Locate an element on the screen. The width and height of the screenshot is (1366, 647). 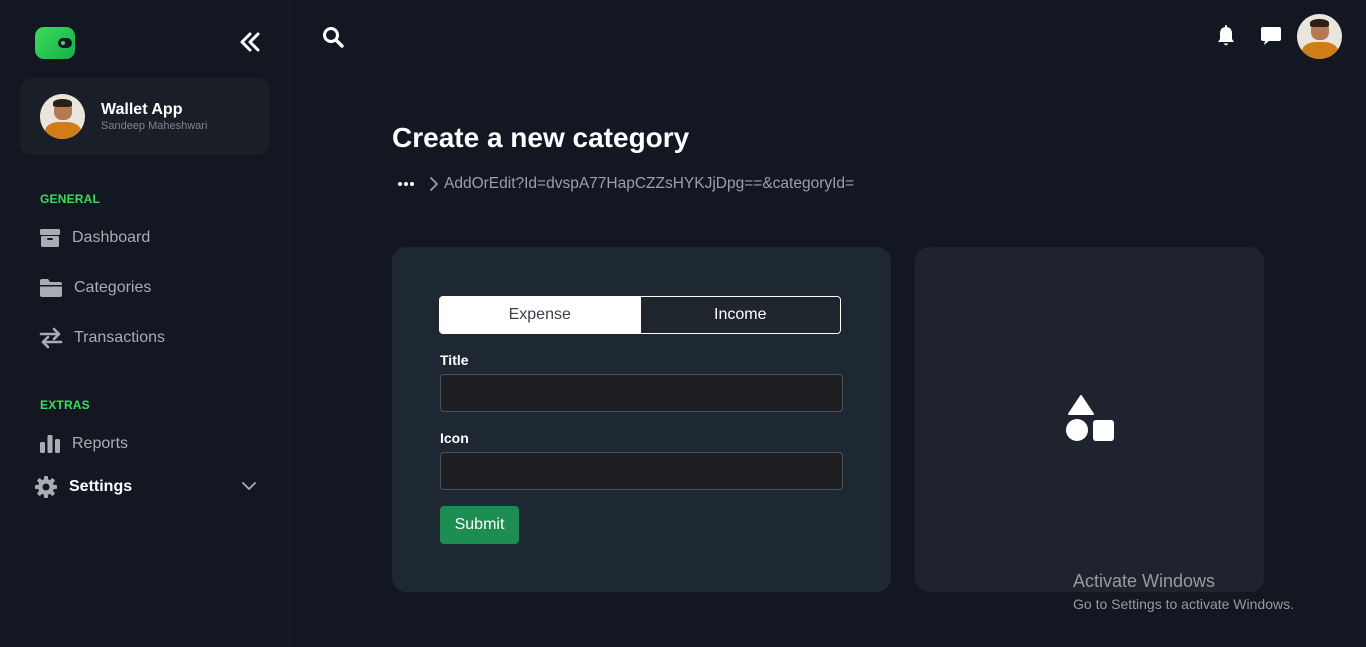
box-icon is located at coordinates (50, 238).